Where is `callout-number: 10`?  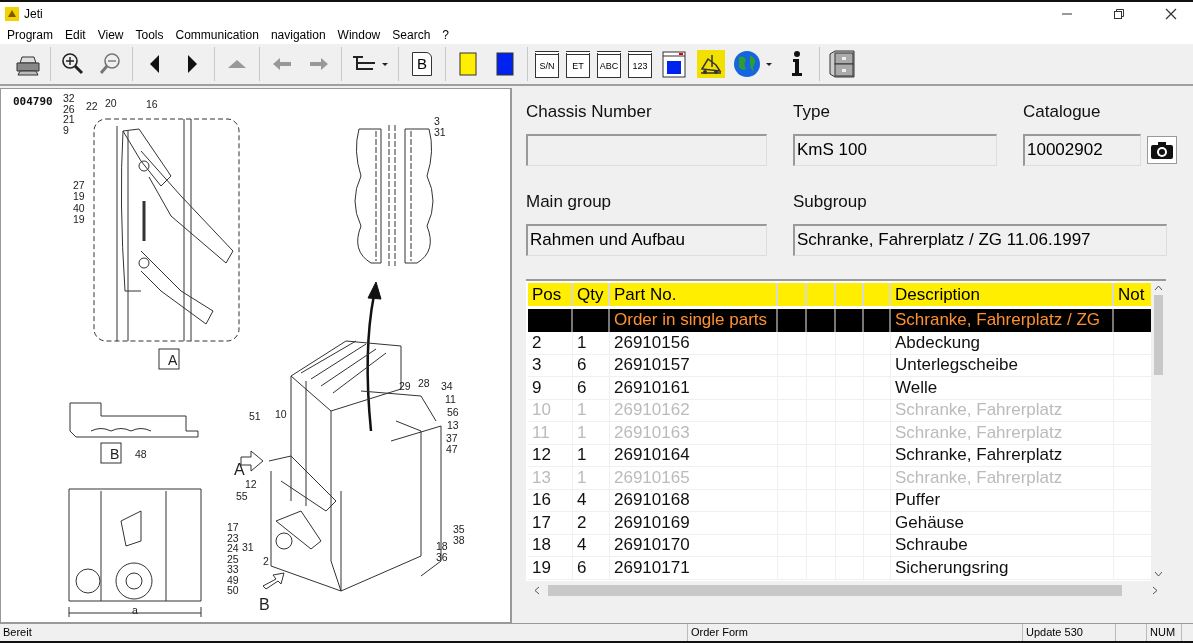
callout-number: 10 is located at coordinates (281, 414).